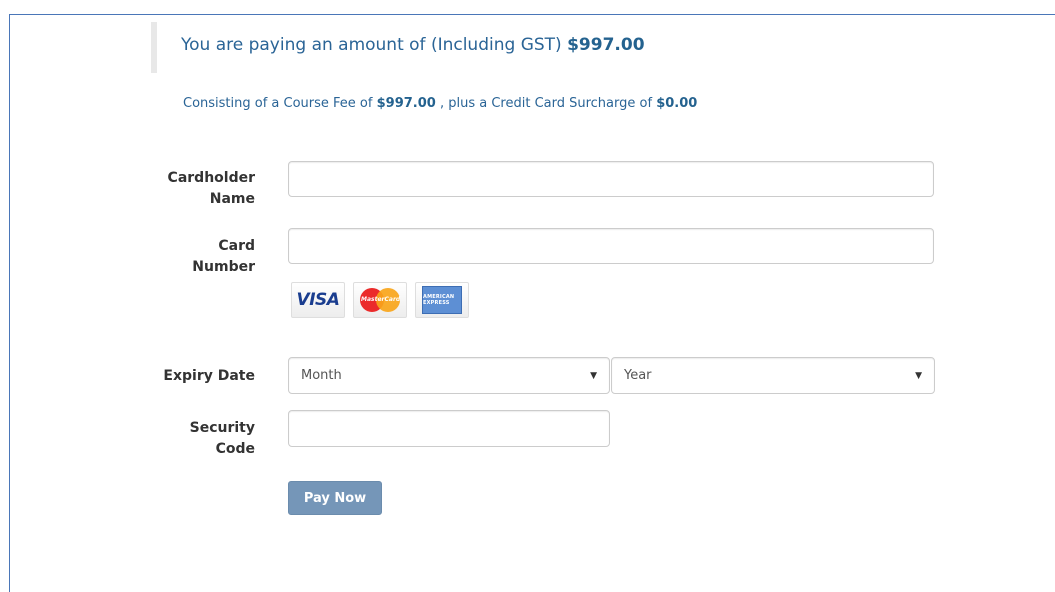 The width and height of the screenshot is (1055, 592). I want to click on fee-prefix: Consisting of a Course Fee of, so click(278, 103).